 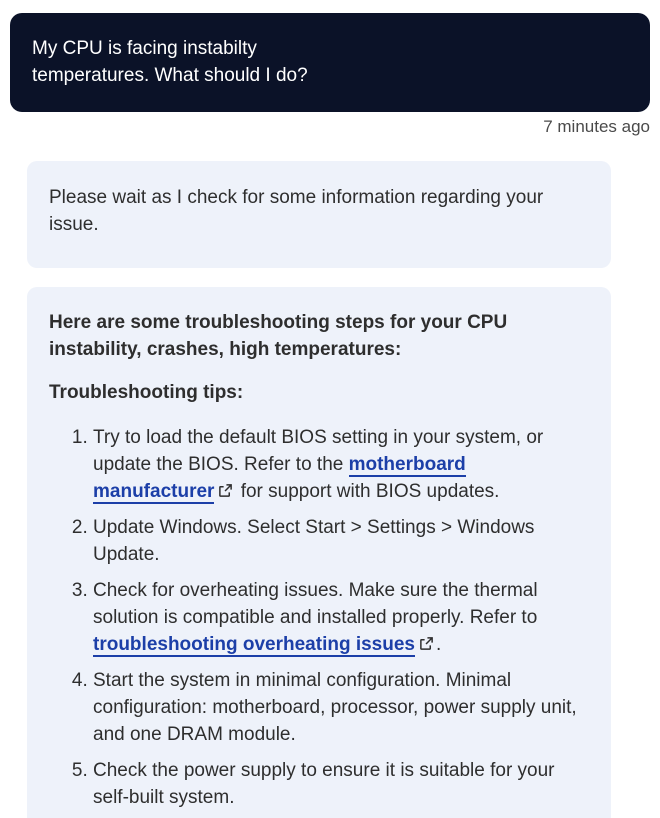 I want to click on user-message-line-1: My CPU is facing instabilty, so click(x=144, y=48).